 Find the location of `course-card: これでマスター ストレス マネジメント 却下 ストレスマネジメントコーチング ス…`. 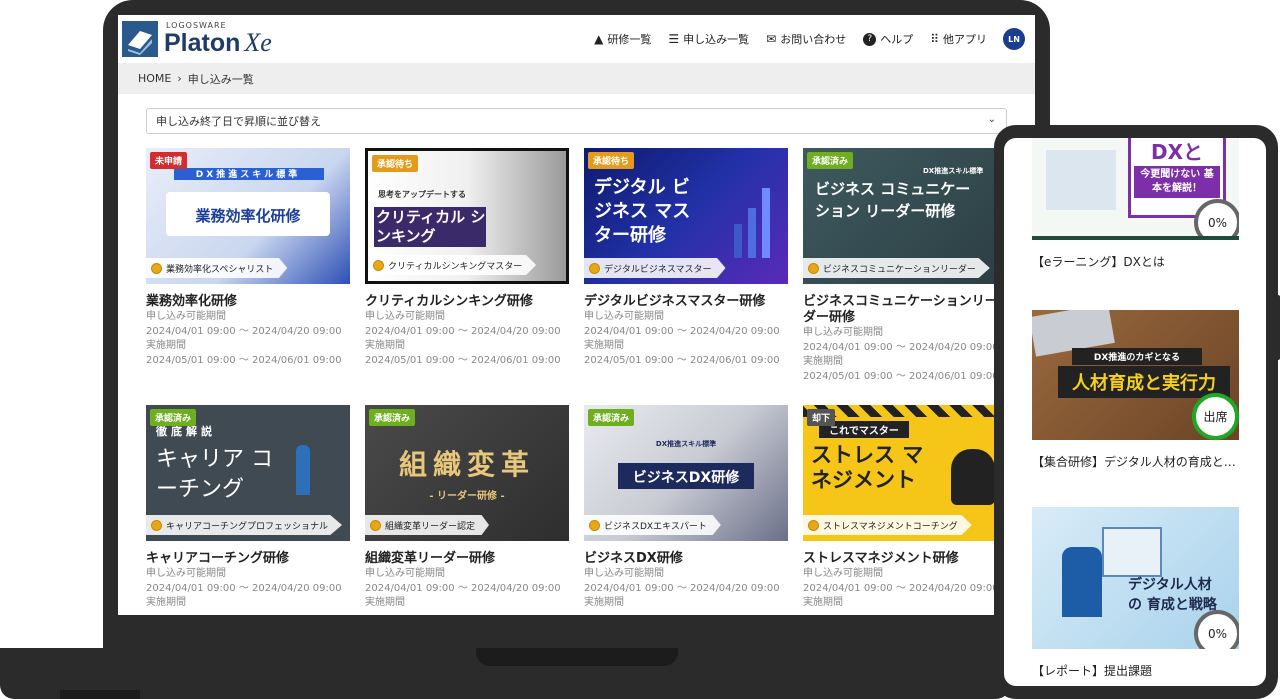

course-card: これでマスター ストレス マネジメント 却下 ストレスマネジメントコーチング ス… is located at coordinates (905, 508).